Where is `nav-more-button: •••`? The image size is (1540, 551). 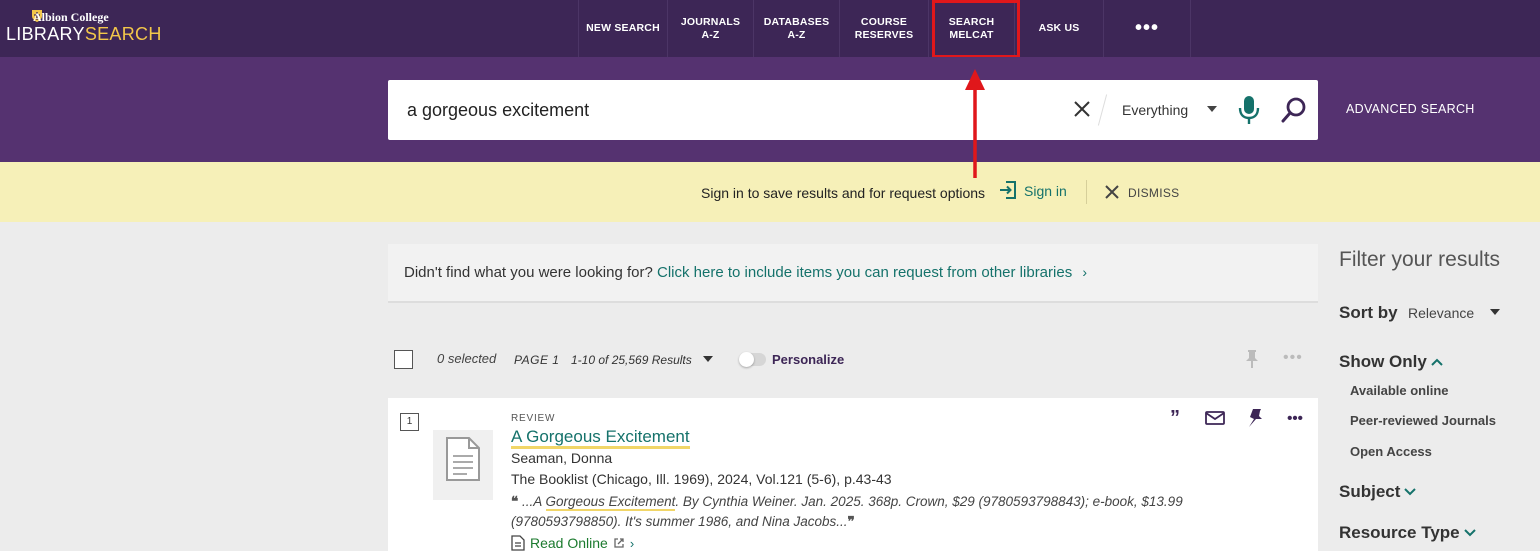 nav-more-button: ••• is located at coordinates (1147, 28).